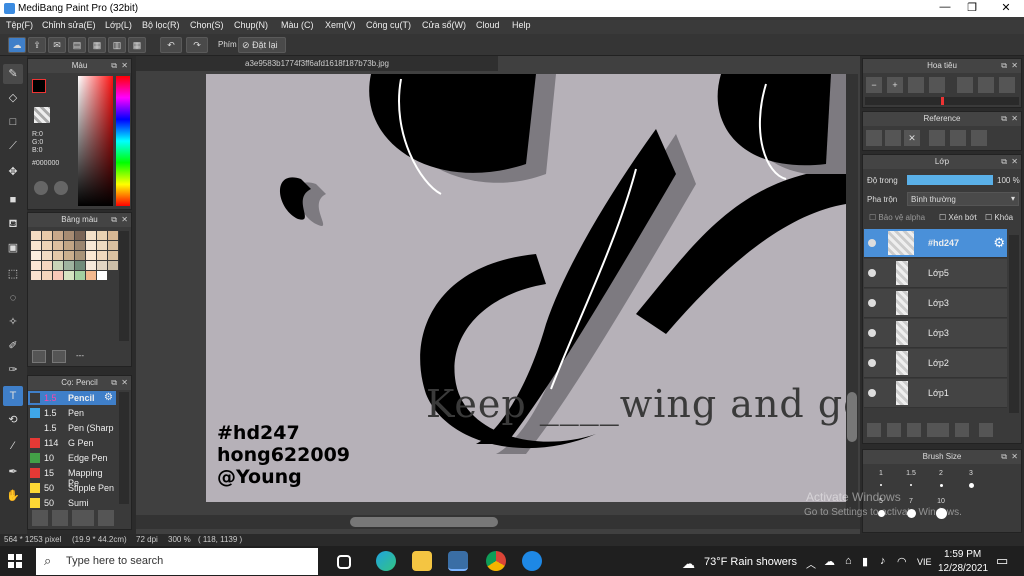 The width and height of the screenshot is (1024, 576). I want to click on menu-filter: Bộ lọc(R), so click(161, 25).